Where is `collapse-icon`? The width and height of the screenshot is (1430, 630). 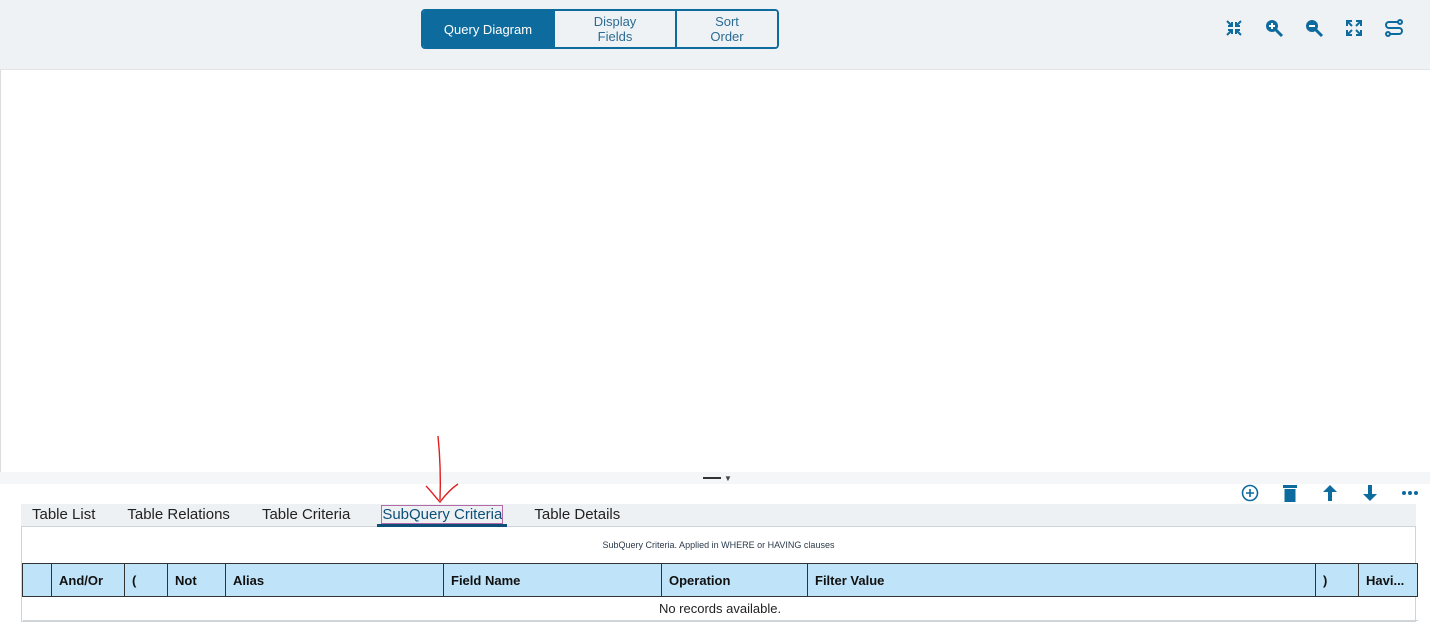 collapse-icon is located at coordinates (1234, 28).